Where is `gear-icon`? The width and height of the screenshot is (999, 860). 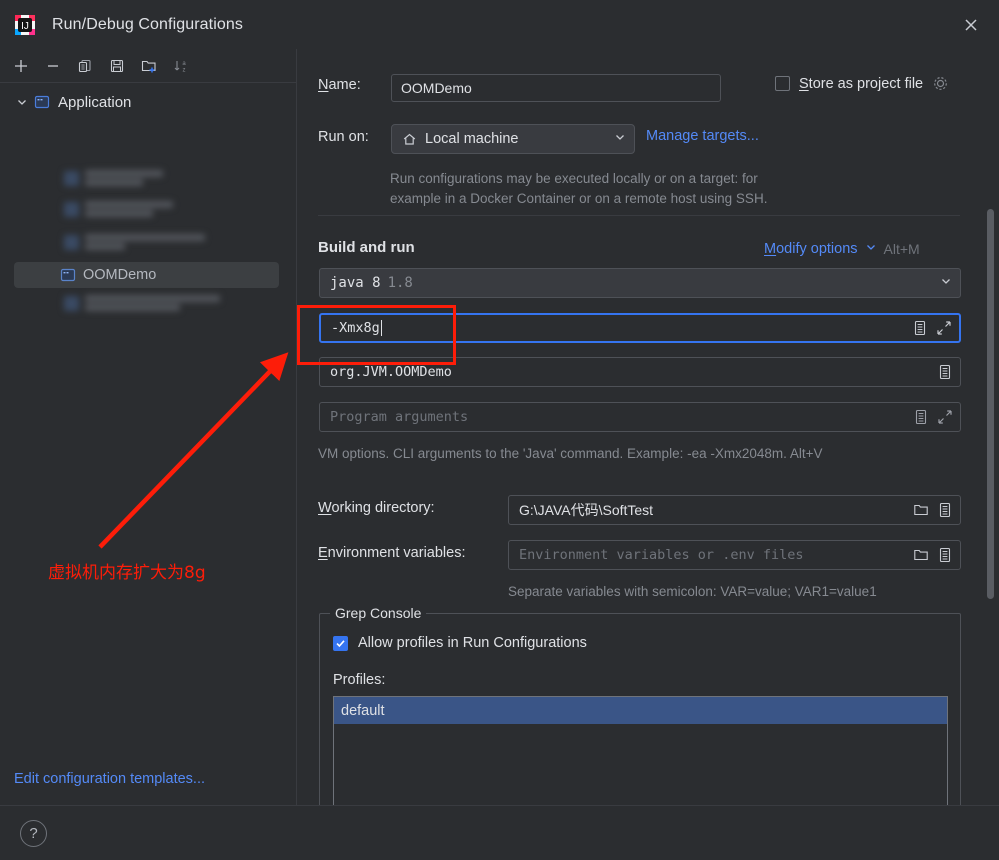 gear-icon is located at coordinates (940, 83).